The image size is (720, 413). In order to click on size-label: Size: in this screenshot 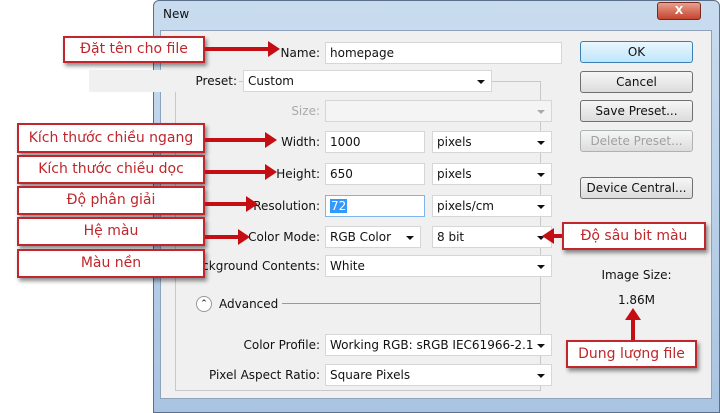, I will do `click(305, 111)`.